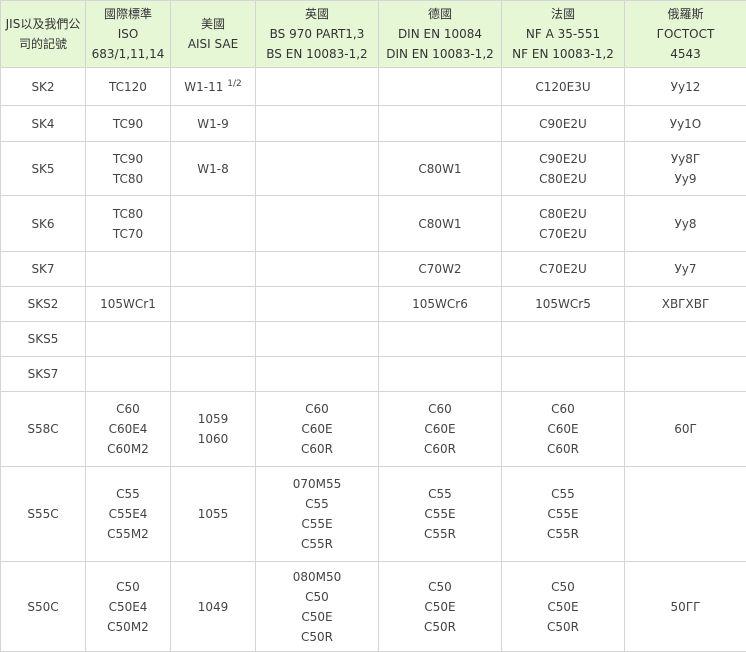  Describe the element at coordinates (213, 169) in the screenshot. I see `cell-aisi-sae: W1-8` at that location.